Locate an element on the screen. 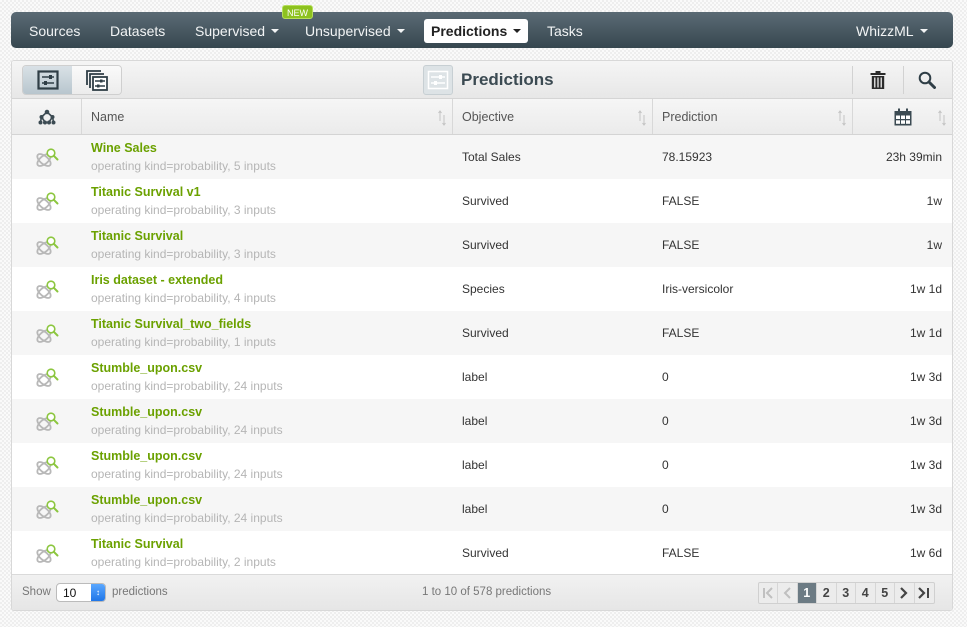  column-name: Name is located at coordinates (267, 116).